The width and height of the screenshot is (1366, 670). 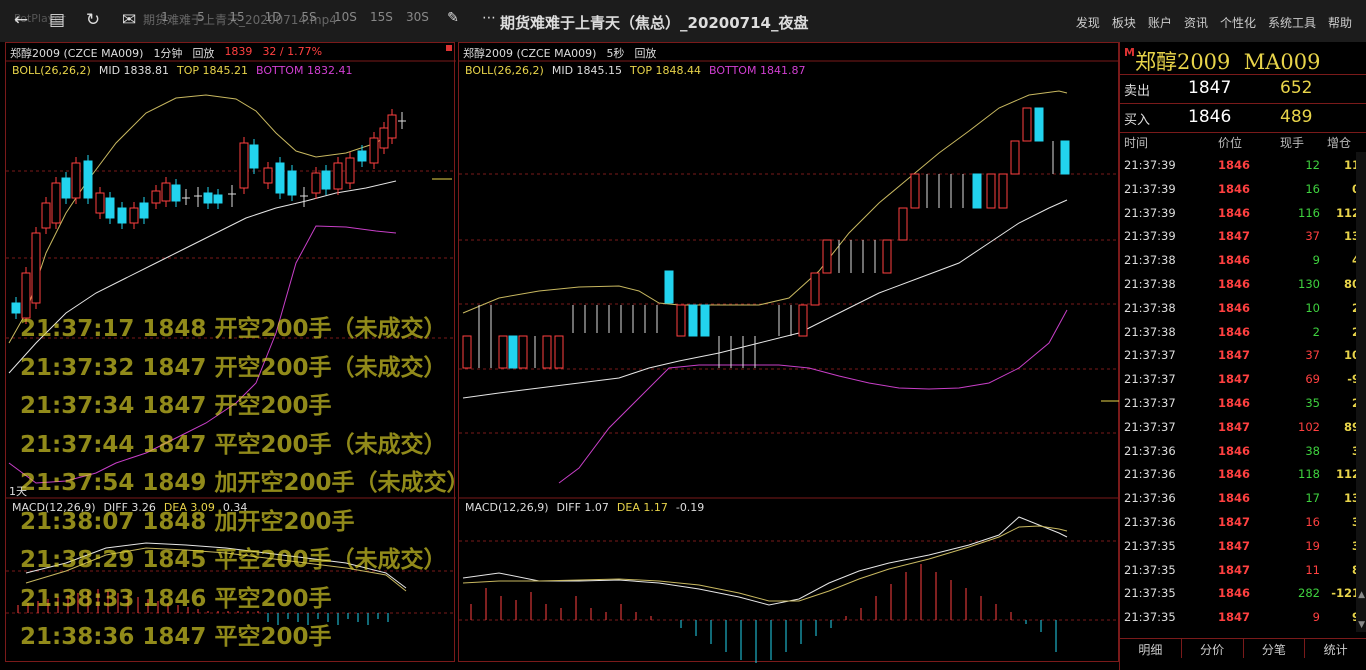 I want to click on left-boll-top: TOP 1845.21, so click(x=213, y=70).